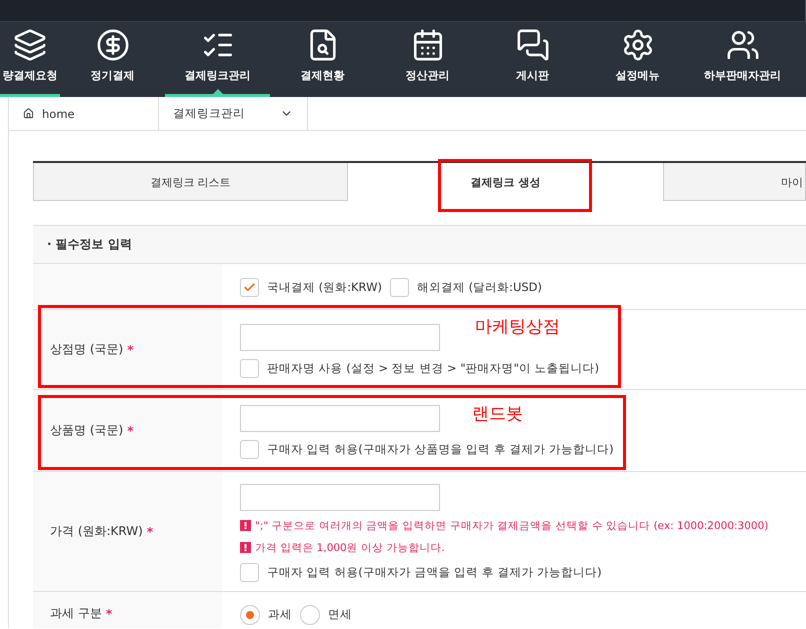 Image resolution: width=806 pixels, height=629 pixels. Describe the element at coordinates (517, 327) in the screenshot. I see `annotation-text: 마케팅상점` at that location.